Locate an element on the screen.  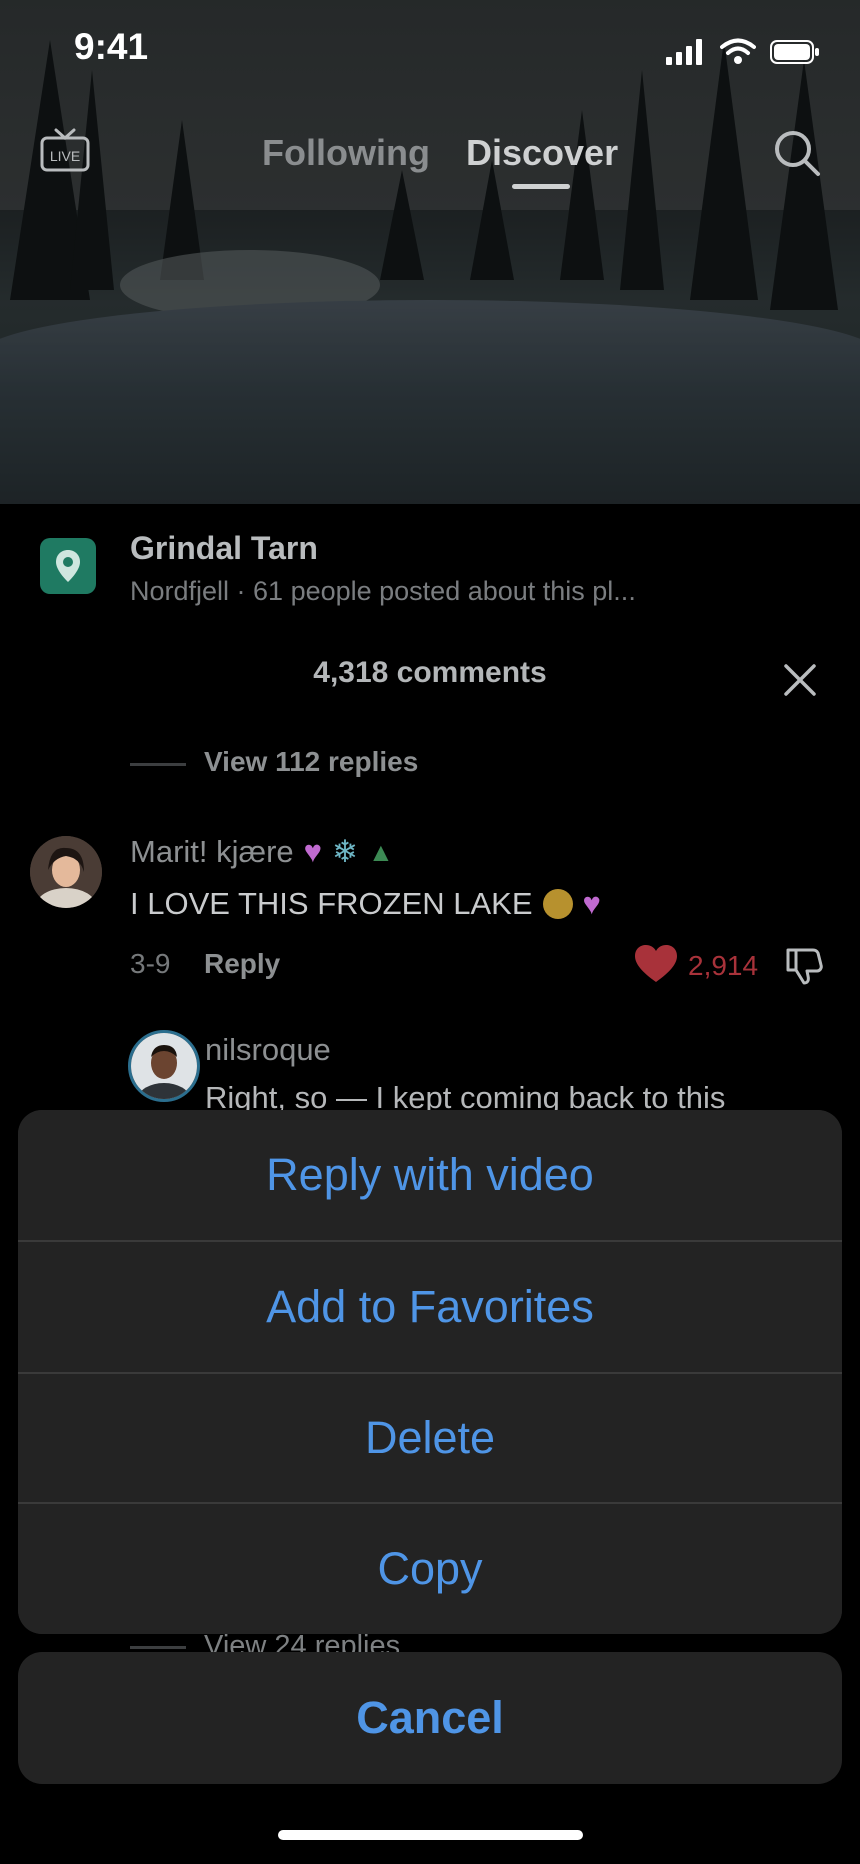
add-to-favorites-button: Add to Favorites is located at coordinates (430, 1308).